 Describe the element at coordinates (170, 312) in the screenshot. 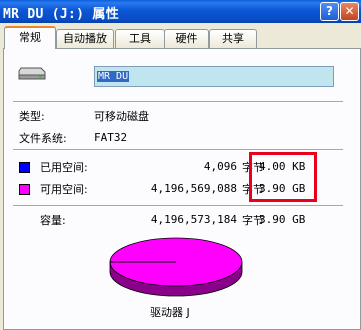

I see `drive-letter-label: 驱动器 J` at that location.